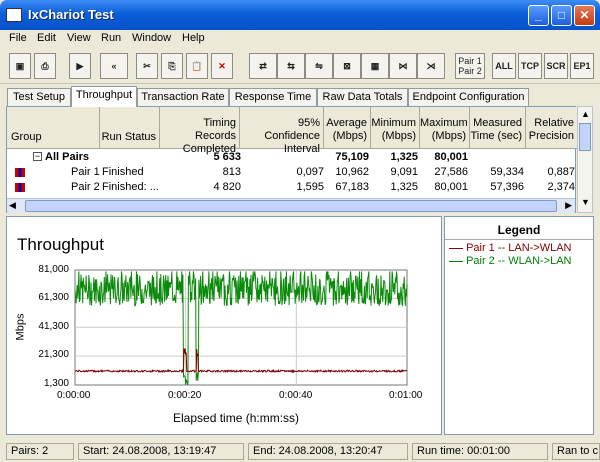 This screenshot has width=600, height=462. Describe the element at coordinates (123, 172) in the screenshot. I see `row-status: Finished` at that location.